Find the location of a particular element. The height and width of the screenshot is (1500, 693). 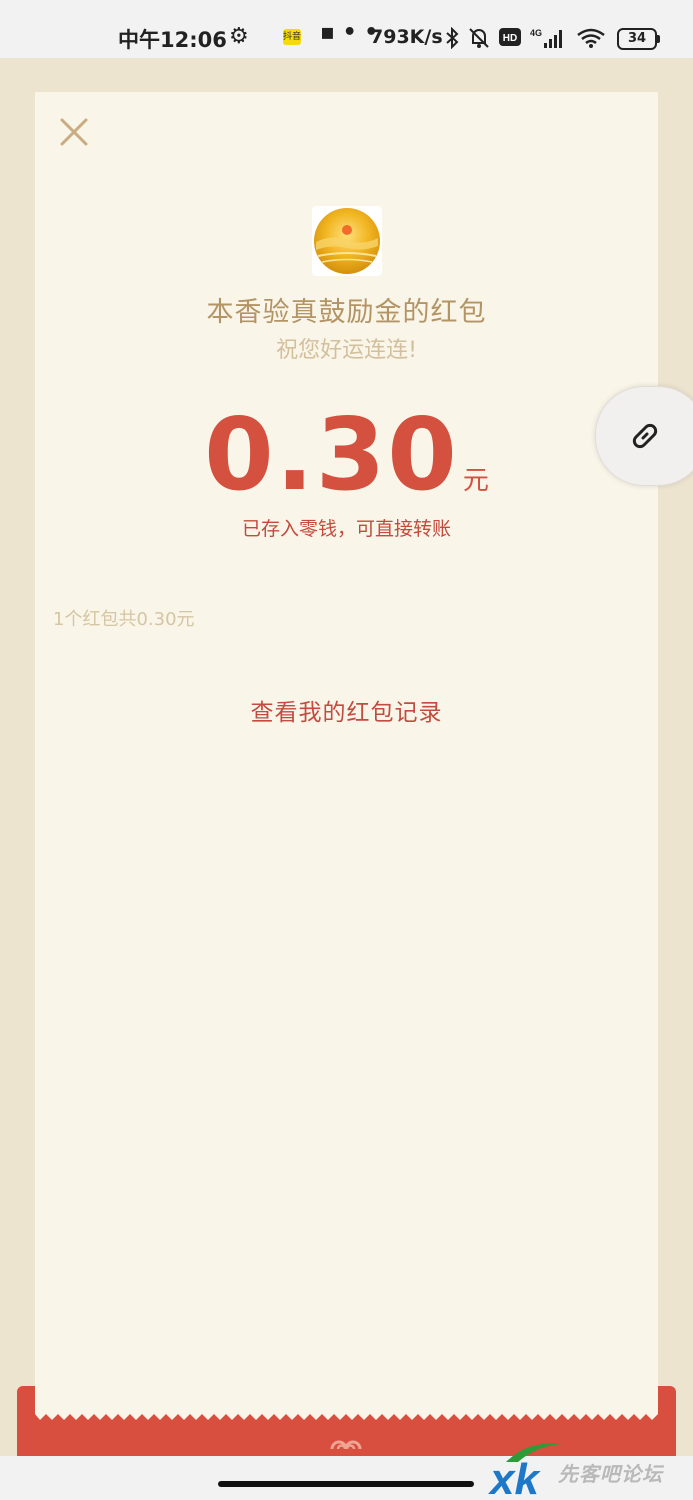

sender-avatar is located at coordinates (347, 241).